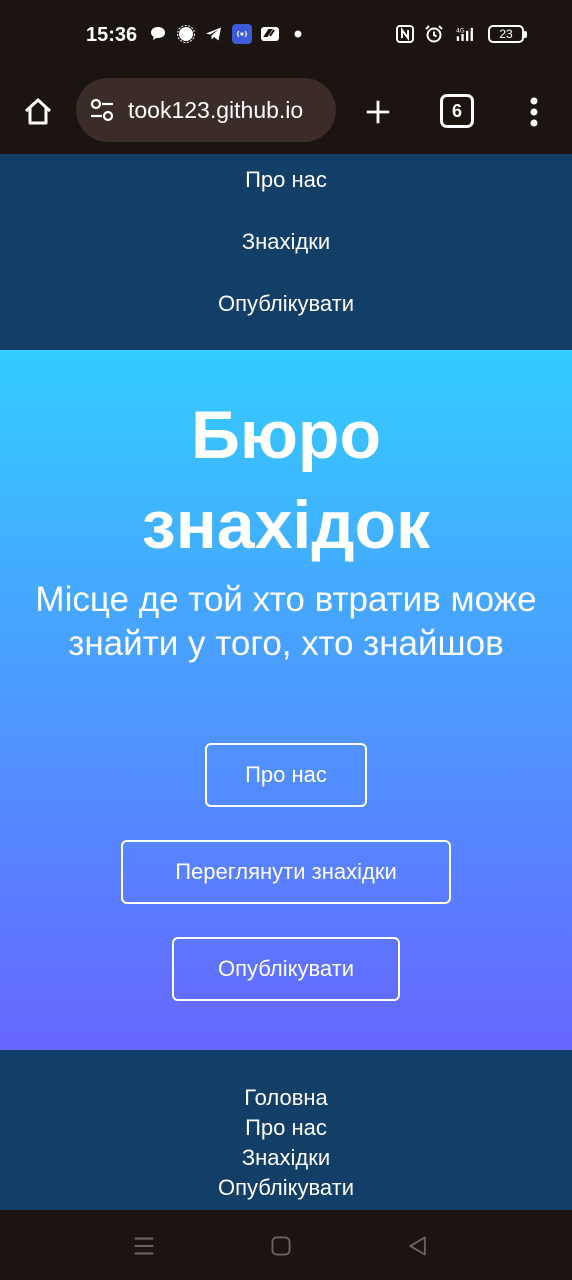 This screenshot has height=1280, width=572. I want to click on status-bar: 15:36 4G 23, so click(286, 35).